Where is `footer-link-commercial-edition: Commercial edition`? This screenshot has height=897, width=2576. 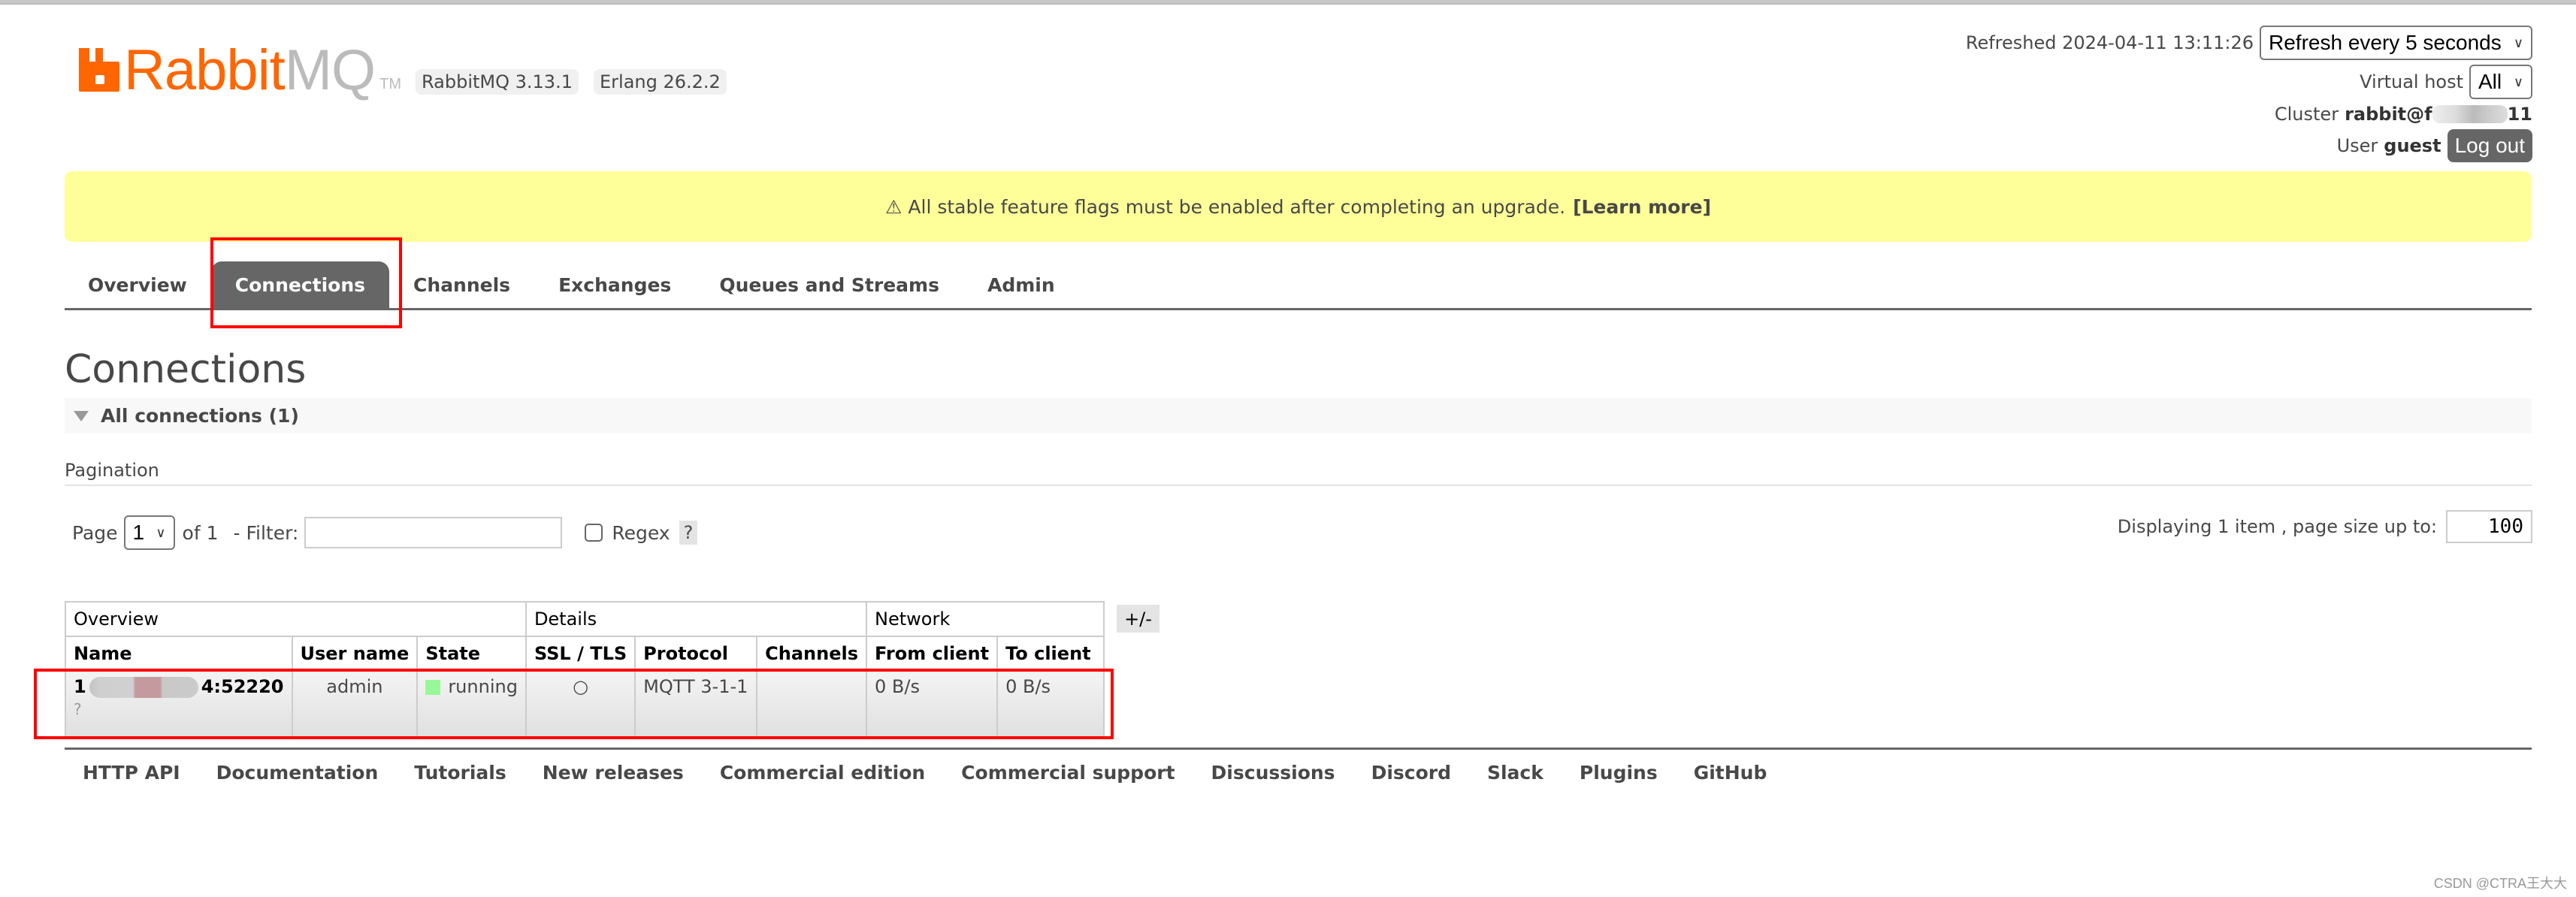
footer-link-commercial-edition: Commercial edition is located at coordinates (823, 773).